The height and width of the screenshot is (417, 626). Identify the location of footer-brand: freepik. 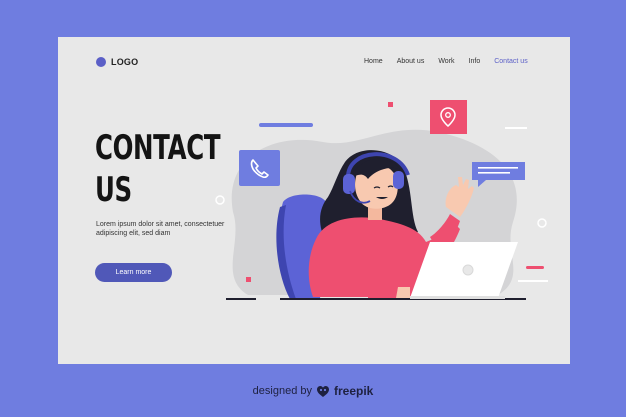
(353, 391).